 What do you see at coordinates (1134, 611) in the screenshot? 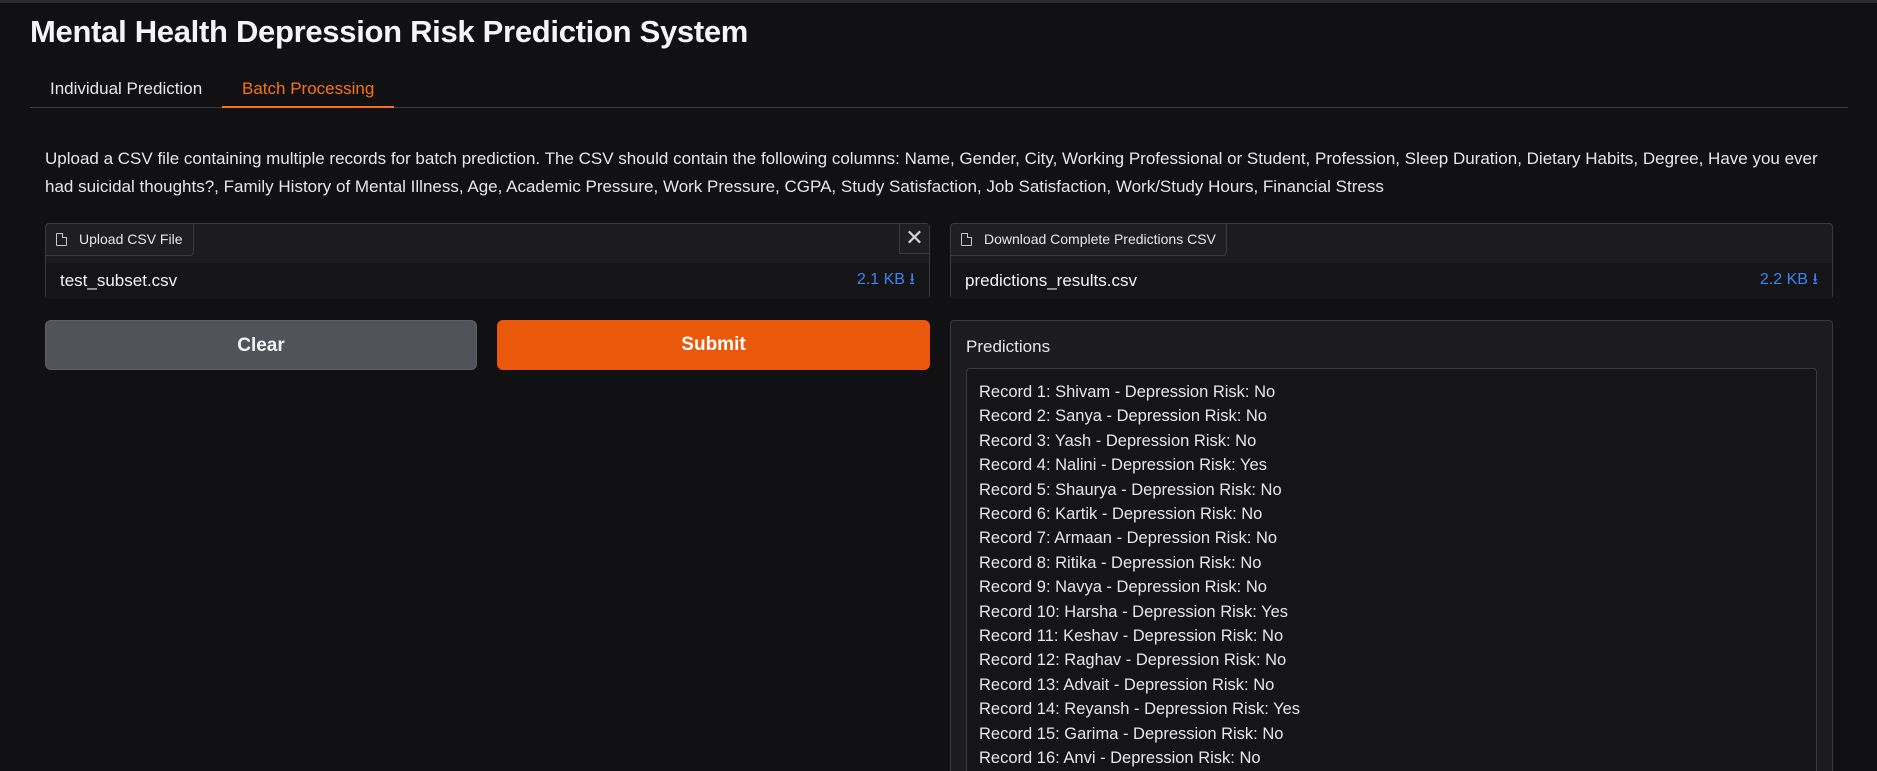
I see `prediction-line: Record 10: Harsha - Depression Risk: Yes` at bounding box center [1134, 611].